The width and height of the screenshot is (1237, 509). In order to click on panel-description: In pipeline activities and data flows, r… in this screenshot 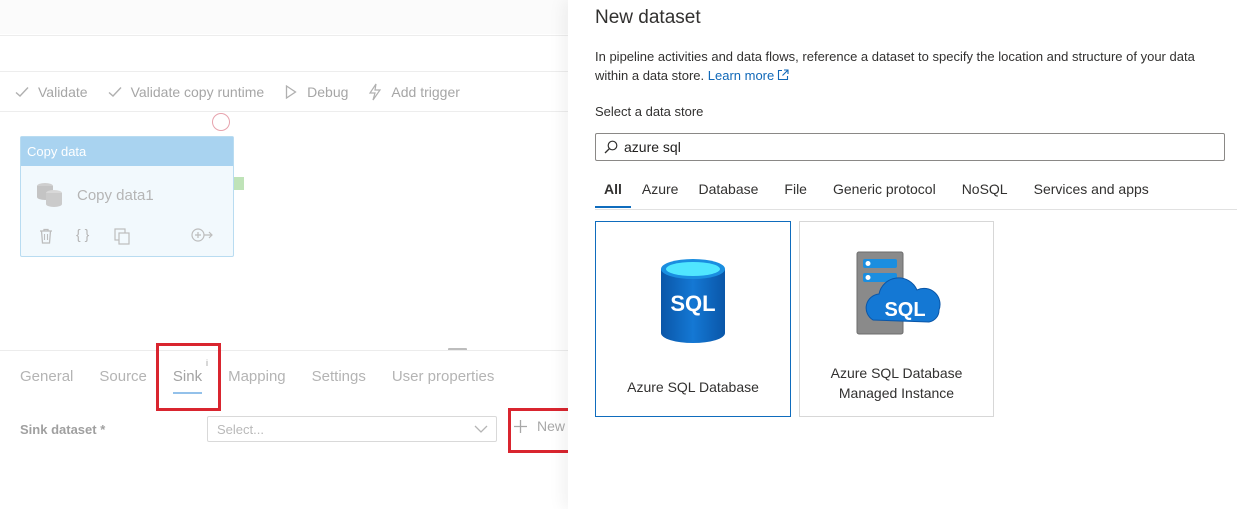, I will do `click(912, 66)`.